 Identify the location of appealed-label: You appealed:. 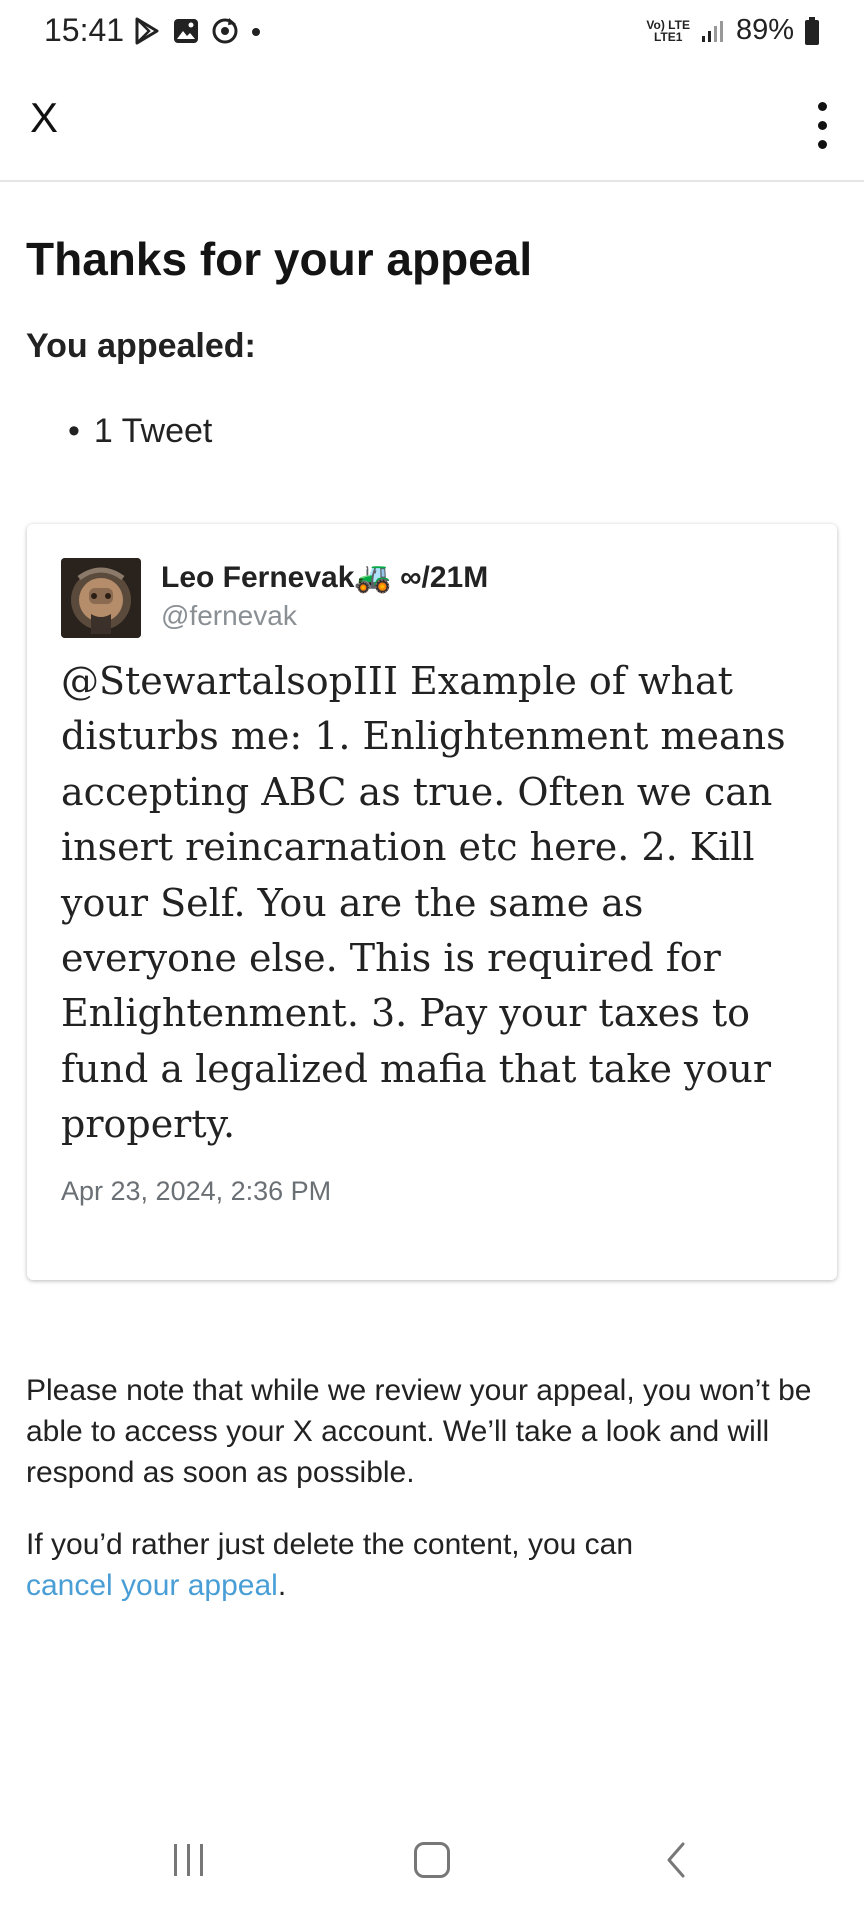
(141, 346).